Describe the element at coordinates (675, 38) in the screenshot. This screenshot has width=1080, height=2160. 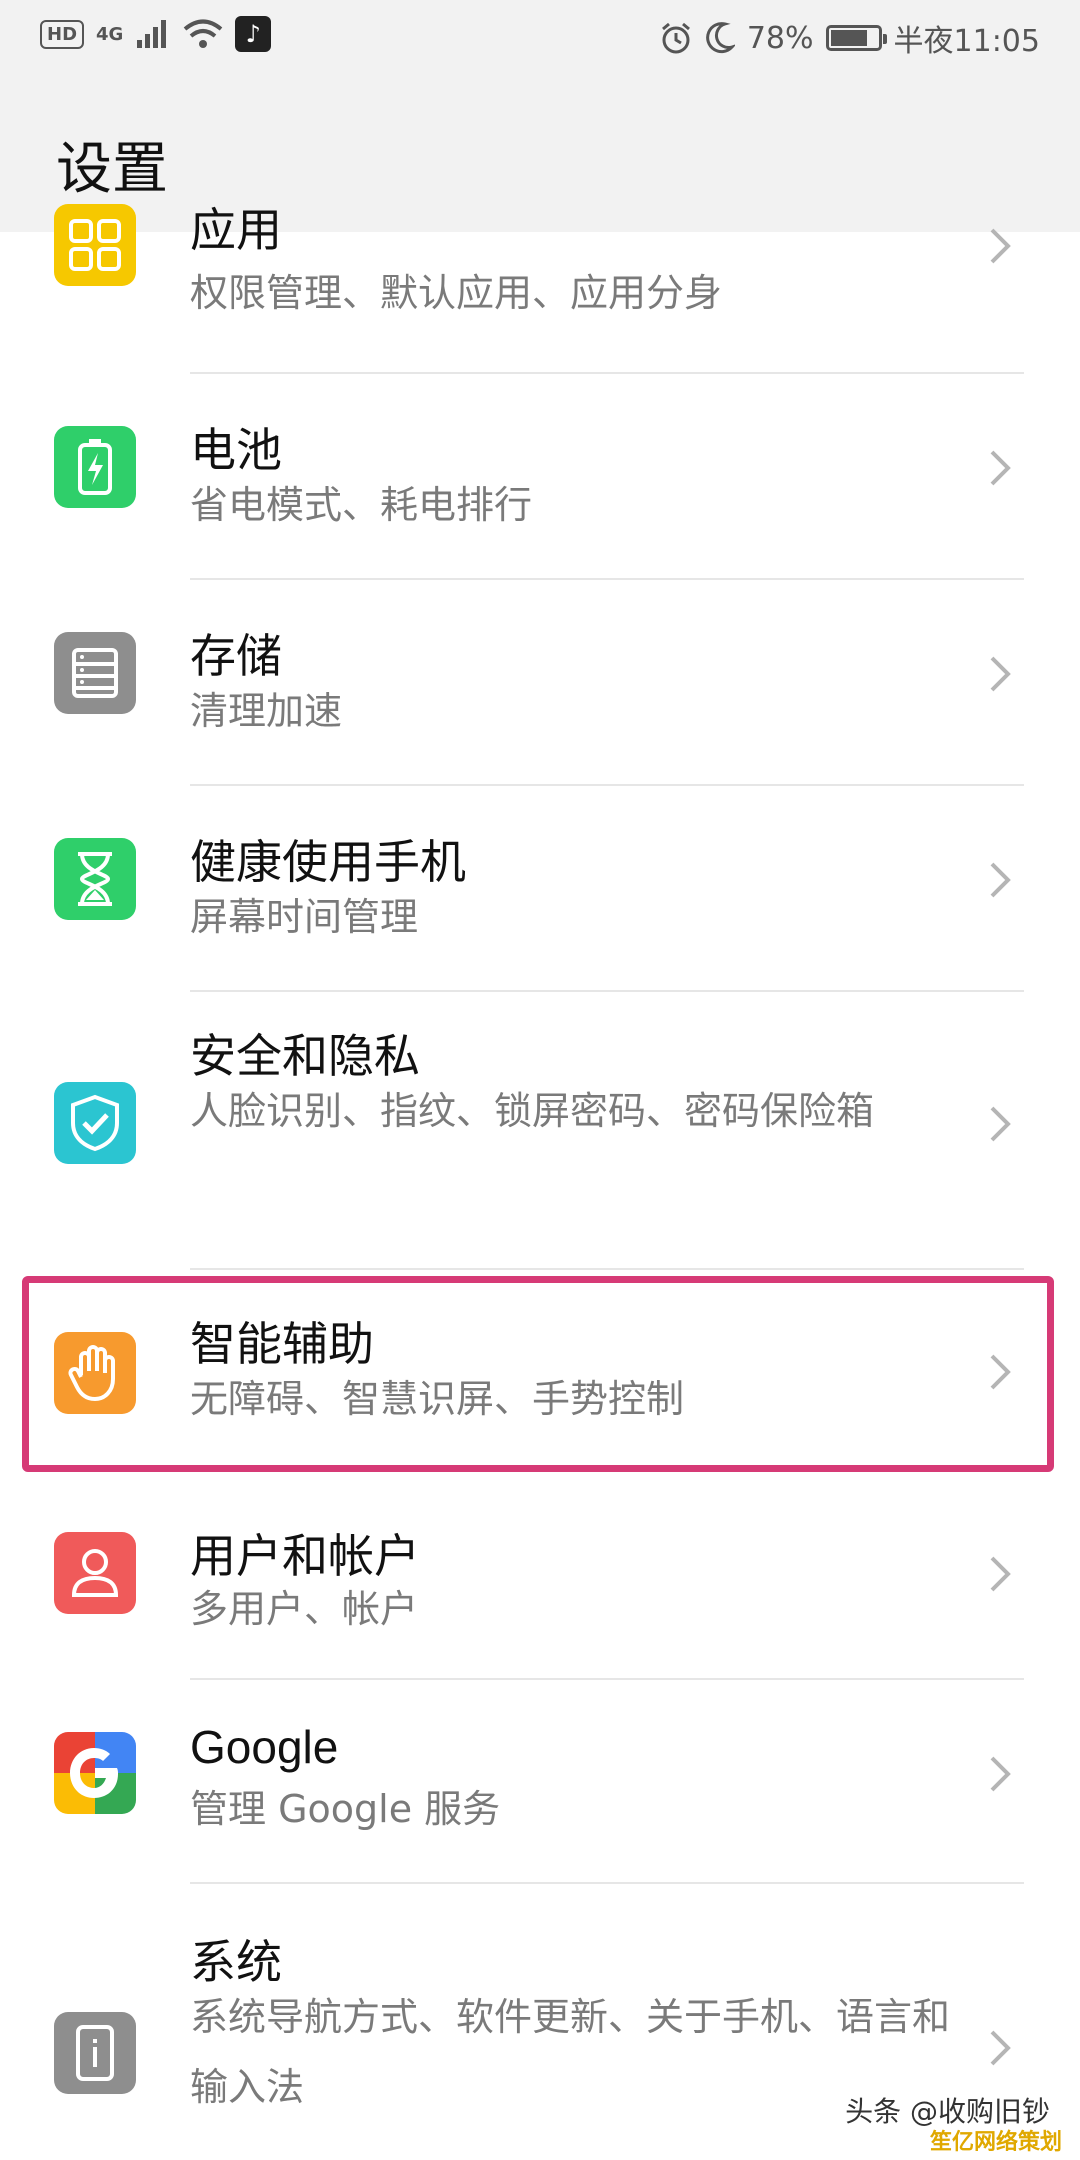
I see `alarm-icon` at that location.